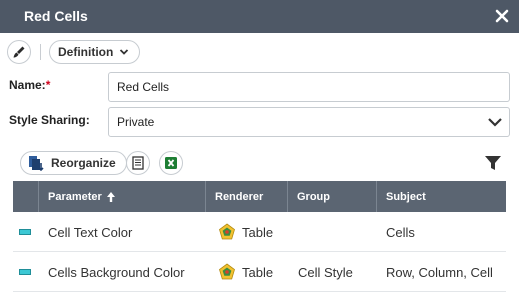 This screenshot has width=519, height=301. What do you see at coordinates (116, 272) in the screenshot?
I see `cell-parameter: Cells Background Color` at bounding box center [116, 272].